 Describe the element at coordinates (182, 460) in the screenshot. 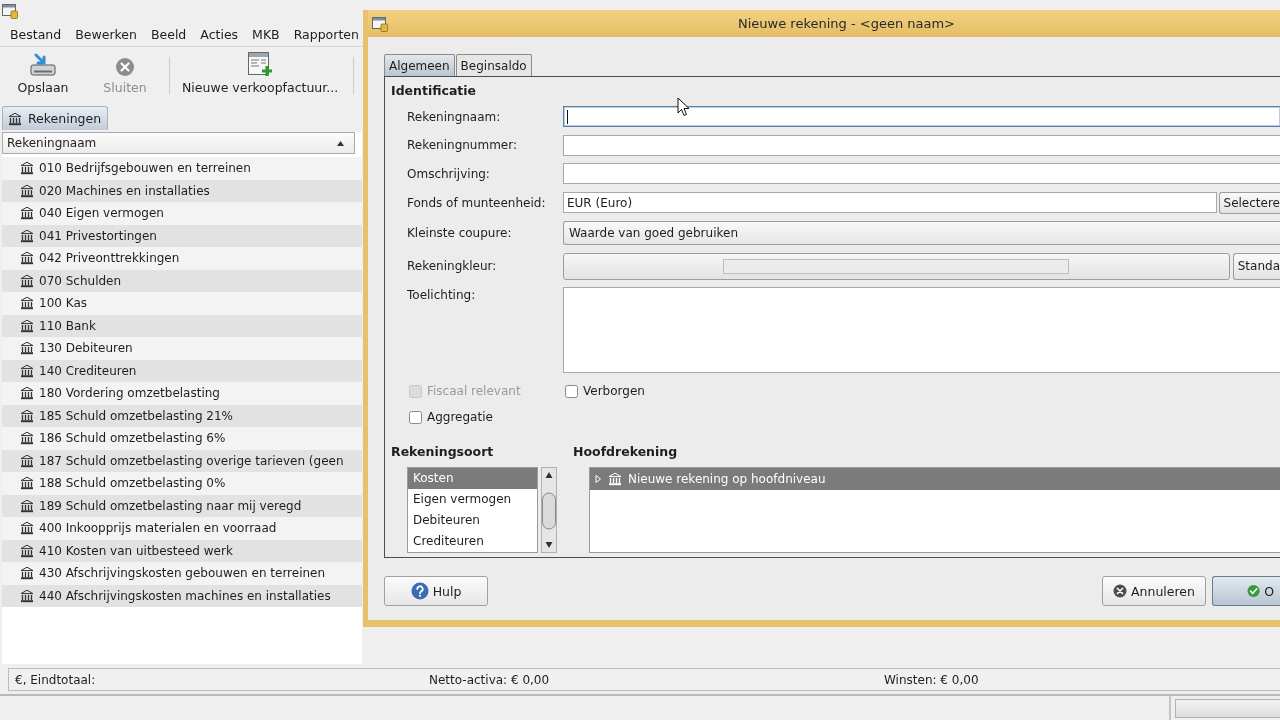

I see `account-row: 187 Schuld omzetbelasting overige tarieven (geen` at that location.